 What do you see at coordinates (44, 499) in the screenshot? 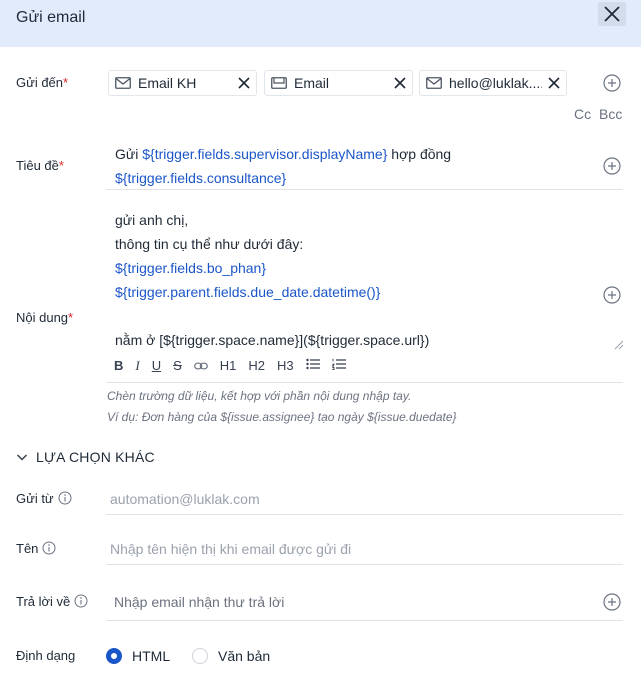
I see `from-label: Gửi từ` at bounding box center [44, 499].